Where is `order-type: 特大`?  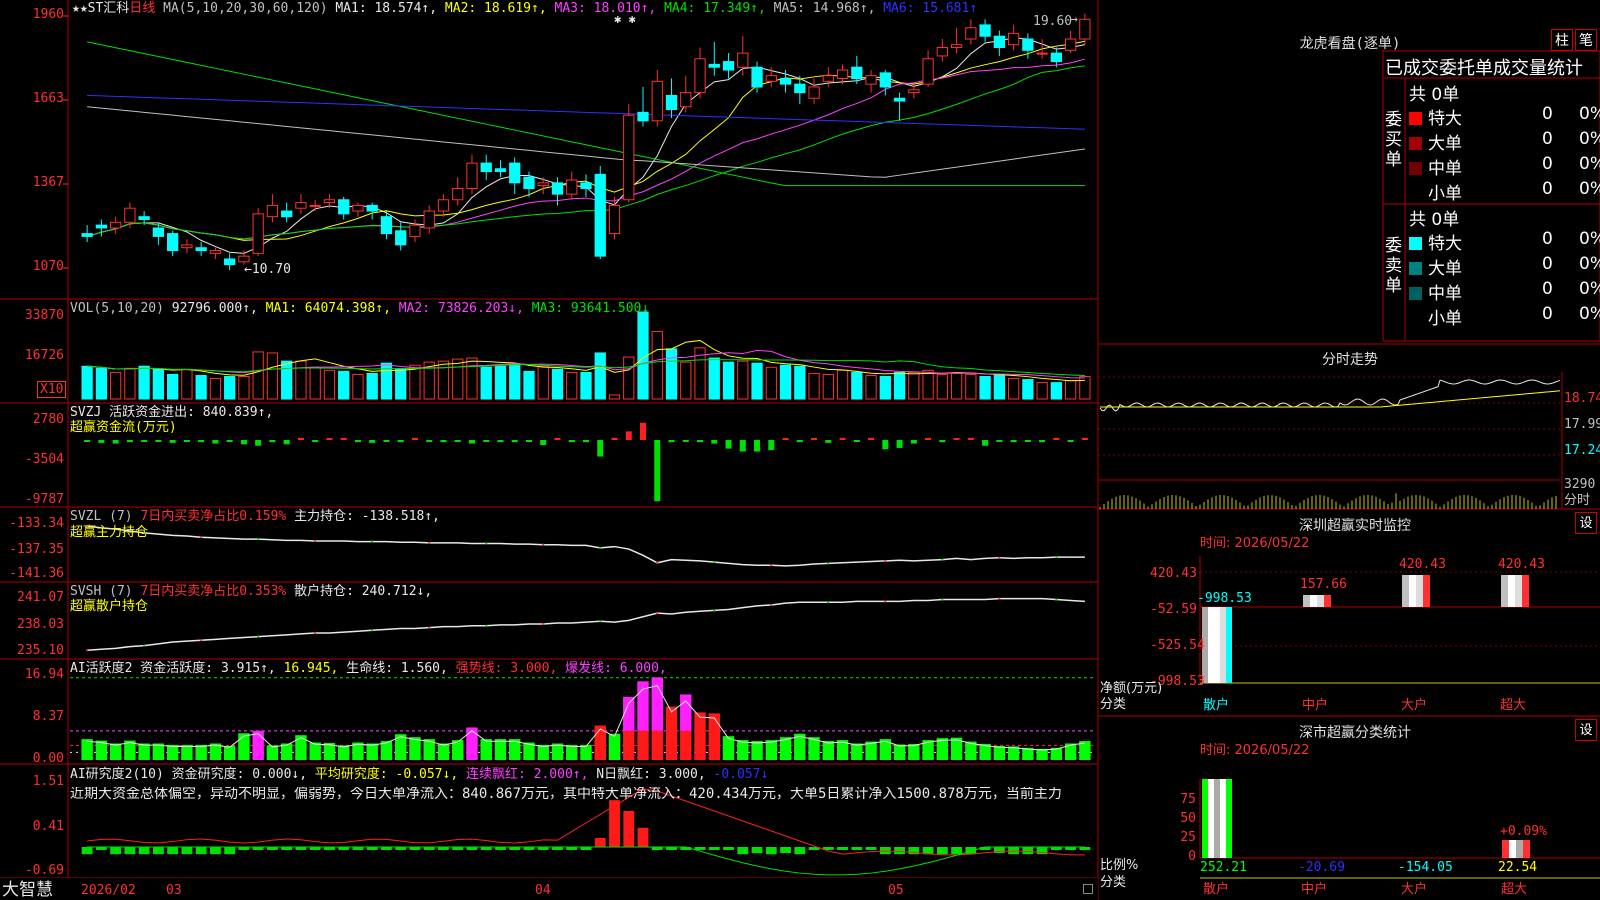 order-type: 特大 is located at coordinates (1445, 244).